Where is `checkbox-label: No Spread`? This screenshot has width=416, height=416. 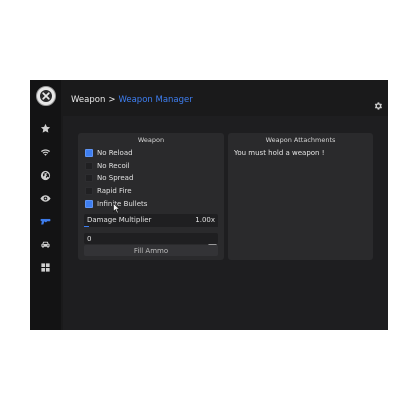
checkbox-label: No Spread is located at coordinates (115, 177).